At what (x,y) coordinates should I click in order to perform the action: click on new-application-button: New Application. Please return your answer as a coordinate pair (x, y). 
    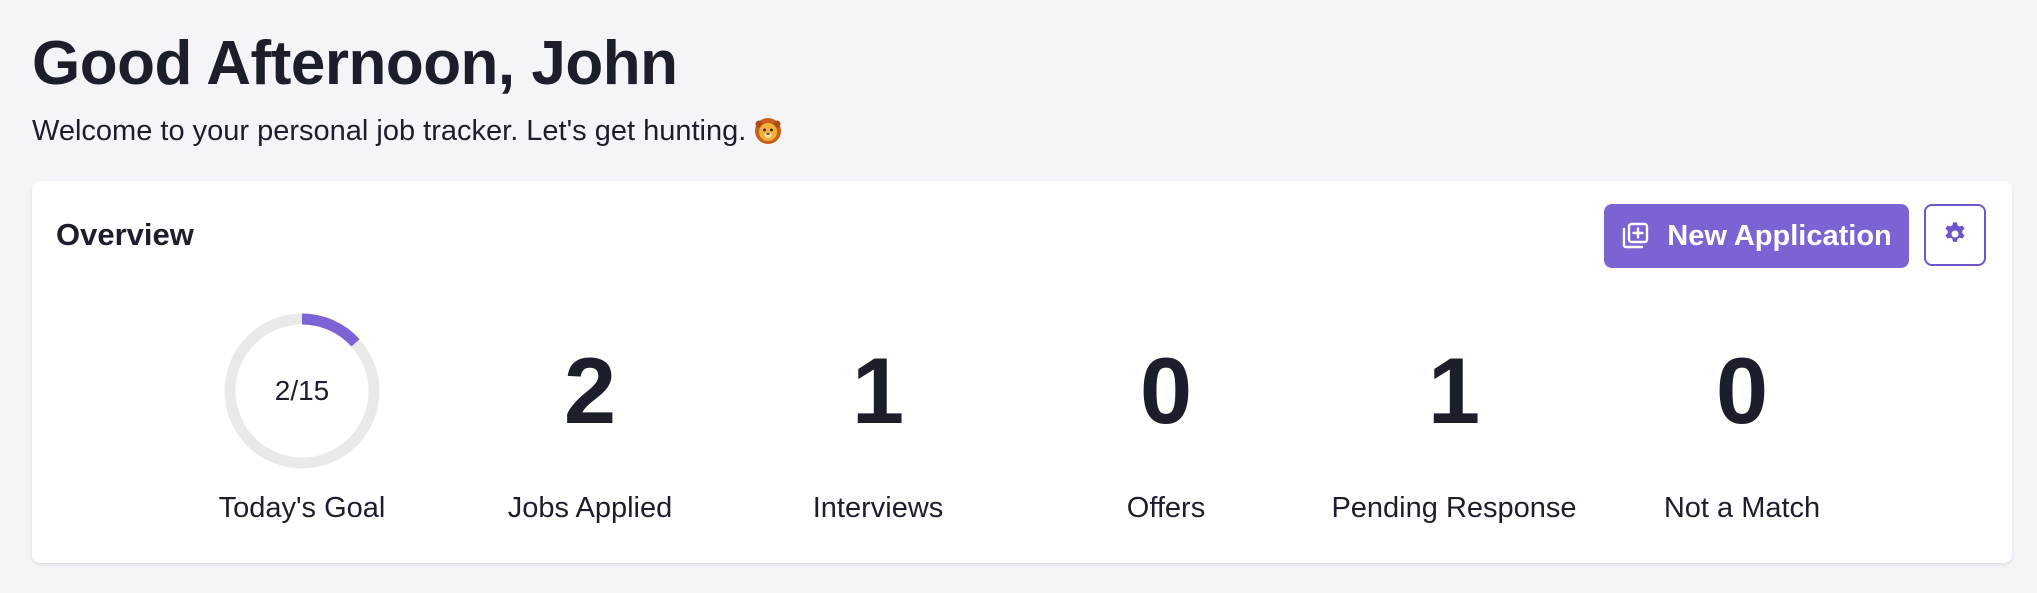
    Looking at the image, I should click on (1756, 236).